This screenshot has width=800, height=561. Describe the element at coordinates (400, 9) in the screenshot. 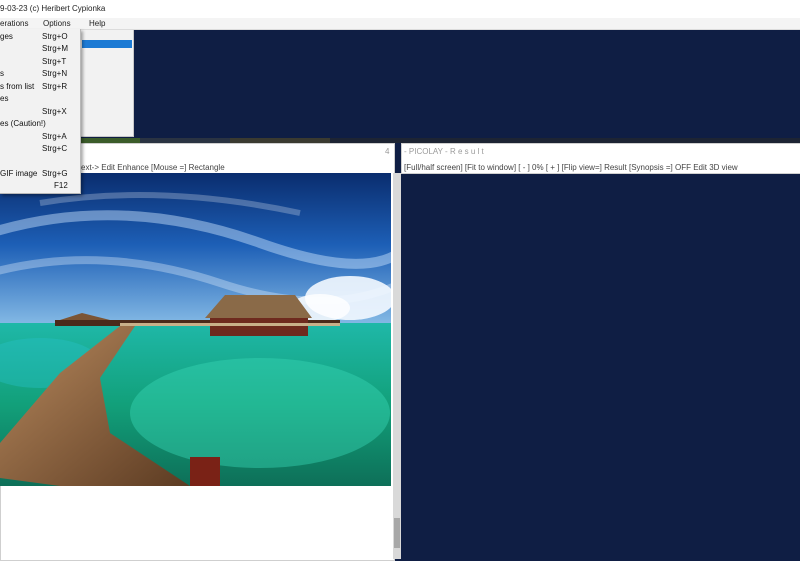

I see `title-bar: 9-03-23 (c) Heribert Cypionka` at that location.